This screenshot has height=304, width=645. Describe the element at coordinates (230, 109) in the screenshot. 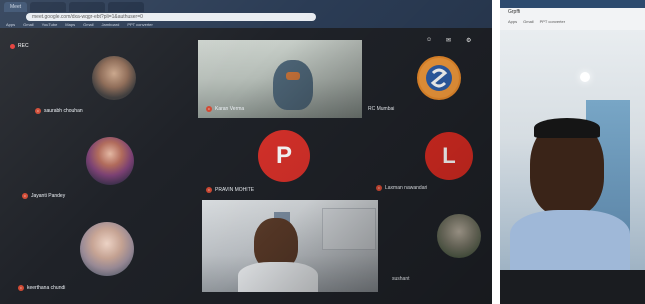

I see `participant-name: Karan Verma` at that location.